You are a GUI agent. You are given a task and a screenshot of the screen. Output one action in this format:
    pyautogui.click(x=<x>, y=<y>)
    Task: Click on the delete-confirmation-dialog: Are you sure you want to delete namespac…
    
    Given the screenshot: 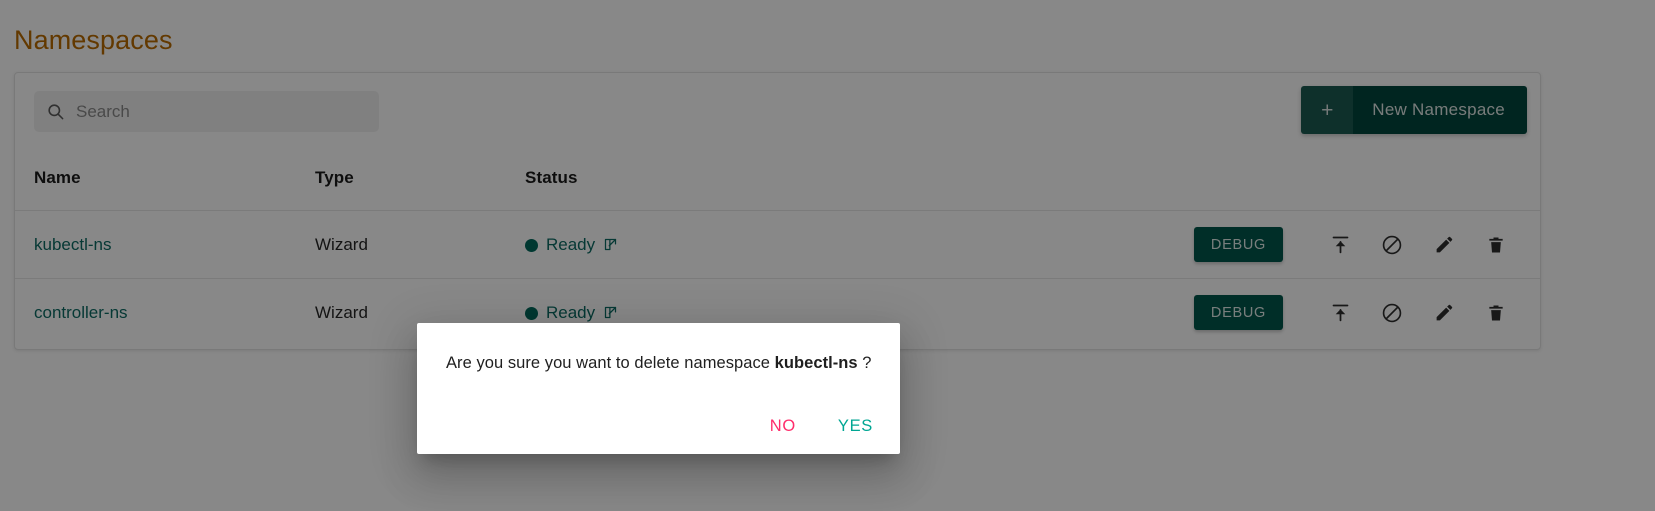 What is the action you would take?
    pyautogui.click(x=658, y=388)
    